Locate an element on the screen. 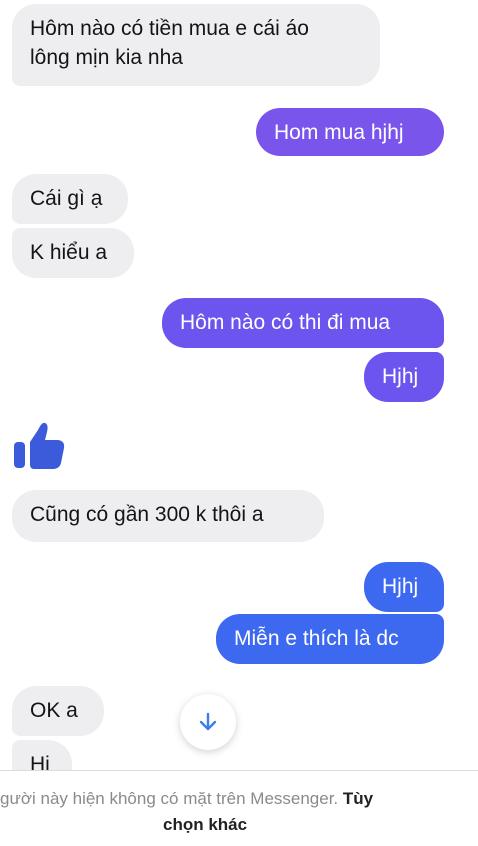 This screenshot has height=846, width=478. message-incoming: K hiểu a is located at coordinates (73, 253).